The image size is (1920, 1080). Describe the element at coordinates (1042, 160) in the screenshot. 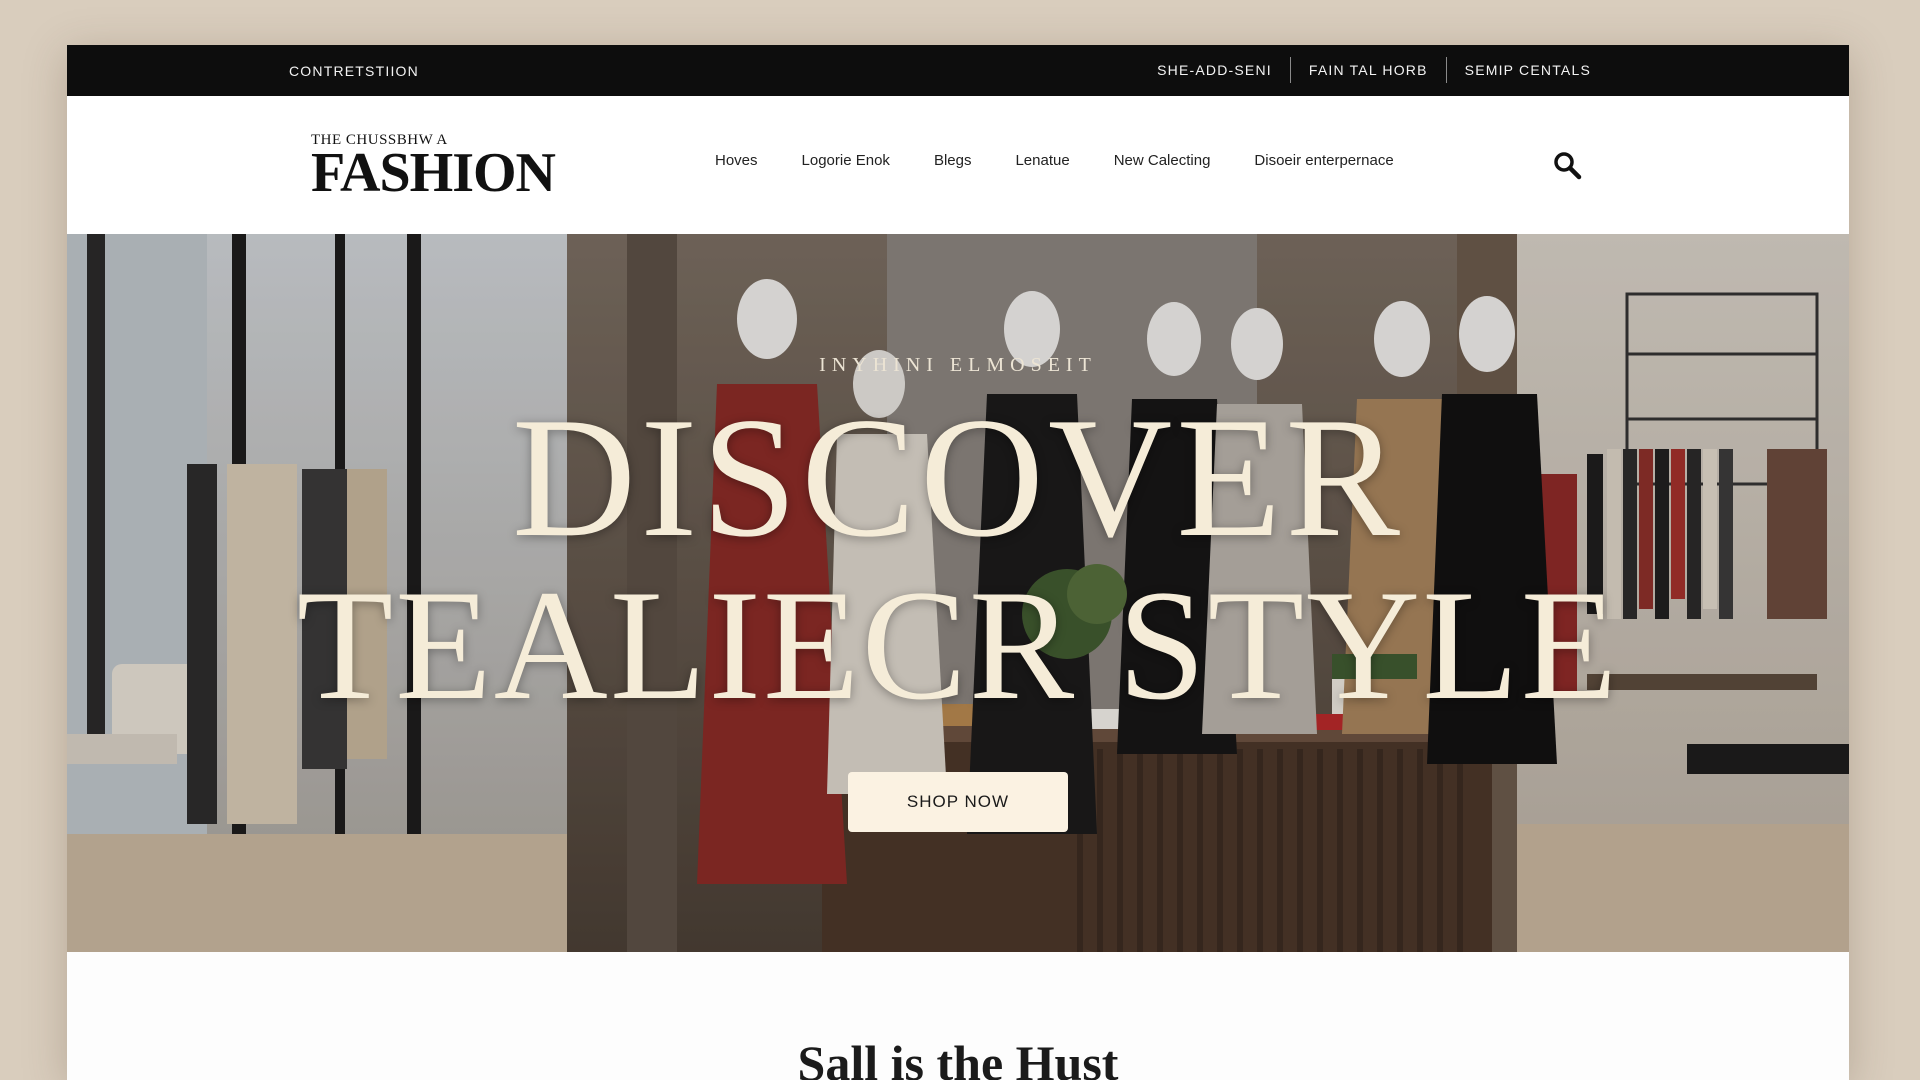

I see `nav-item-lenatue: Lenatue` at that location.